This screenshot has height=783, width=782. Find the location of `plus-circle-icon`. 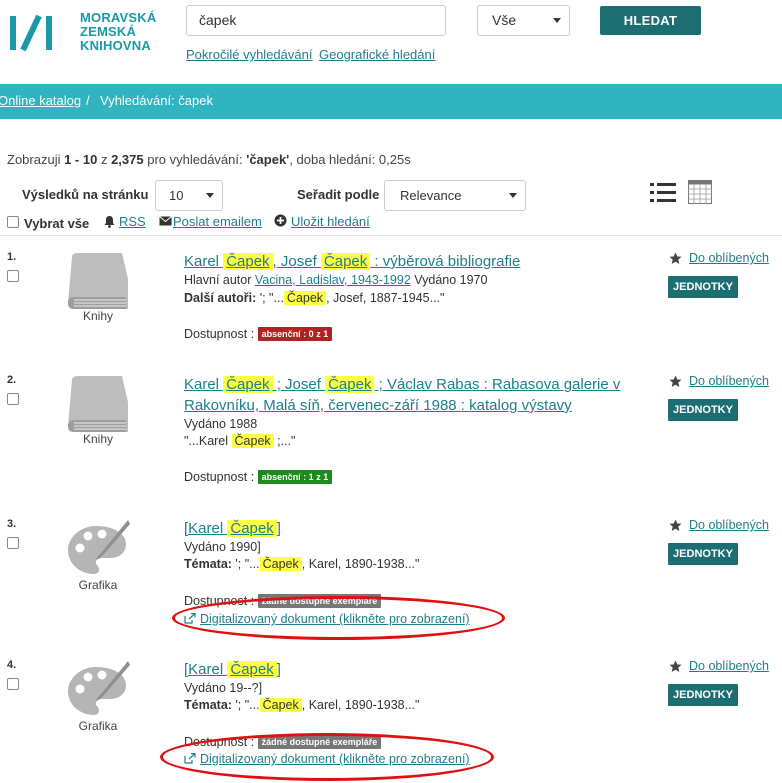

plus-circle-icon is located at coordinates (280, 220).